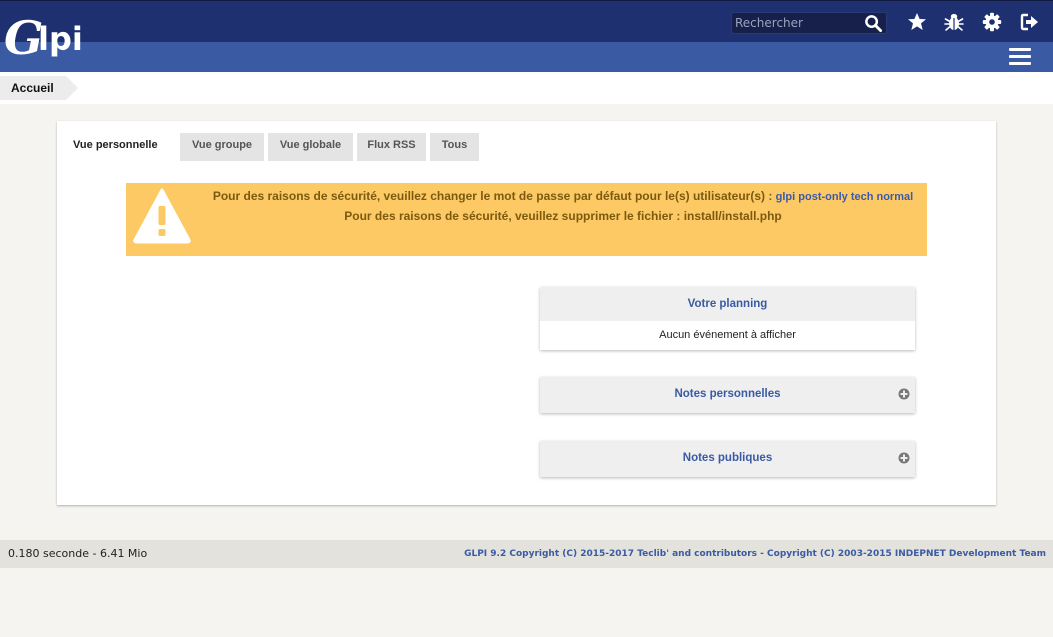 The width and height of the screenshot is (1053, 637). What do you see at coordinates (727, 304) in the screenshot?
I see `planning-title: Votre planning` at bounding box center [727, 304].